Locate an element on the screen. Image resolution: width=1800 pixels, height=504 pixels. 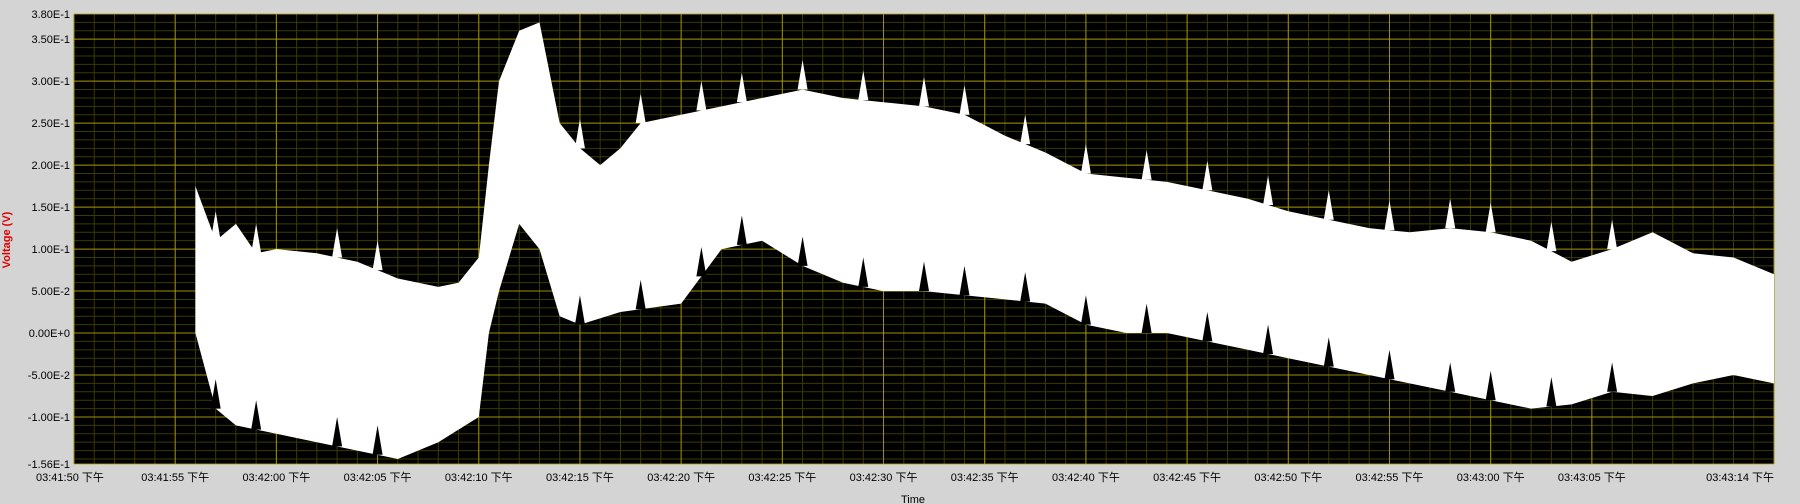
y-tick-label: -1.00E-1 is located at coordinates (49, 418).